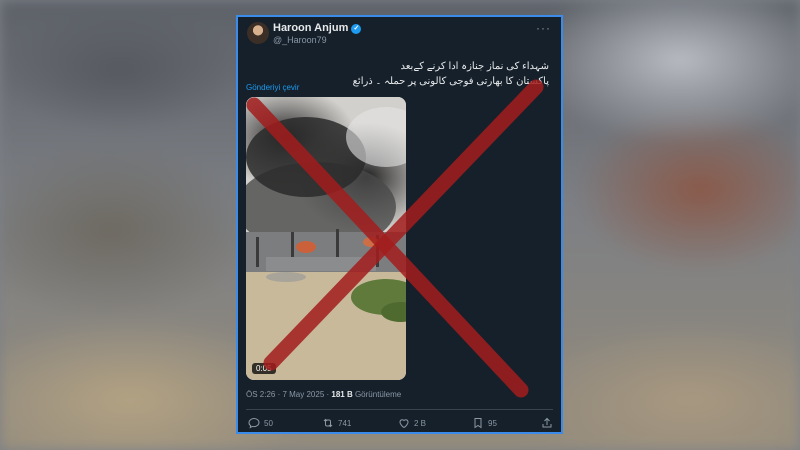 The height and width of the screenshot is (450, 800). Describe the element at coordinates (412, 423) in the screenshot. I see `like-button: 2 B` at that location.